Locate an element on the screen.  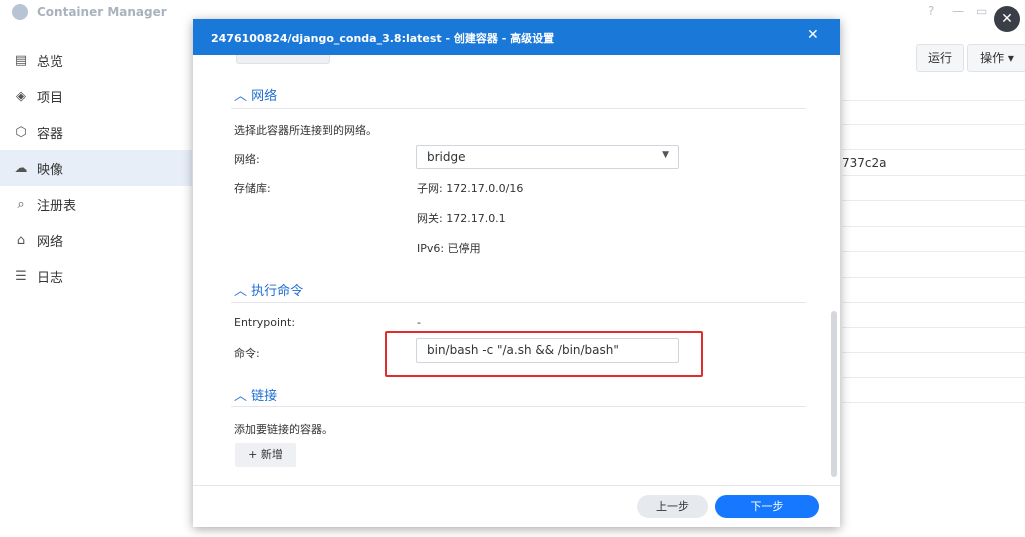
sidebar-item-label: 映像 is located at coordinates (50, 170).